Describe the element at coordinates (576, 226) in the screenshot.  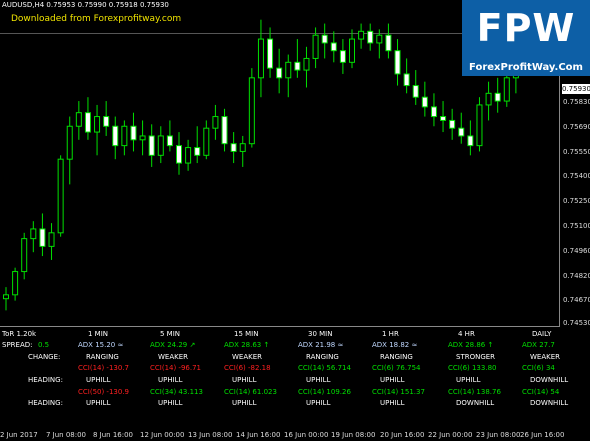
I see `price-axis-label: 0.75100` at that location.